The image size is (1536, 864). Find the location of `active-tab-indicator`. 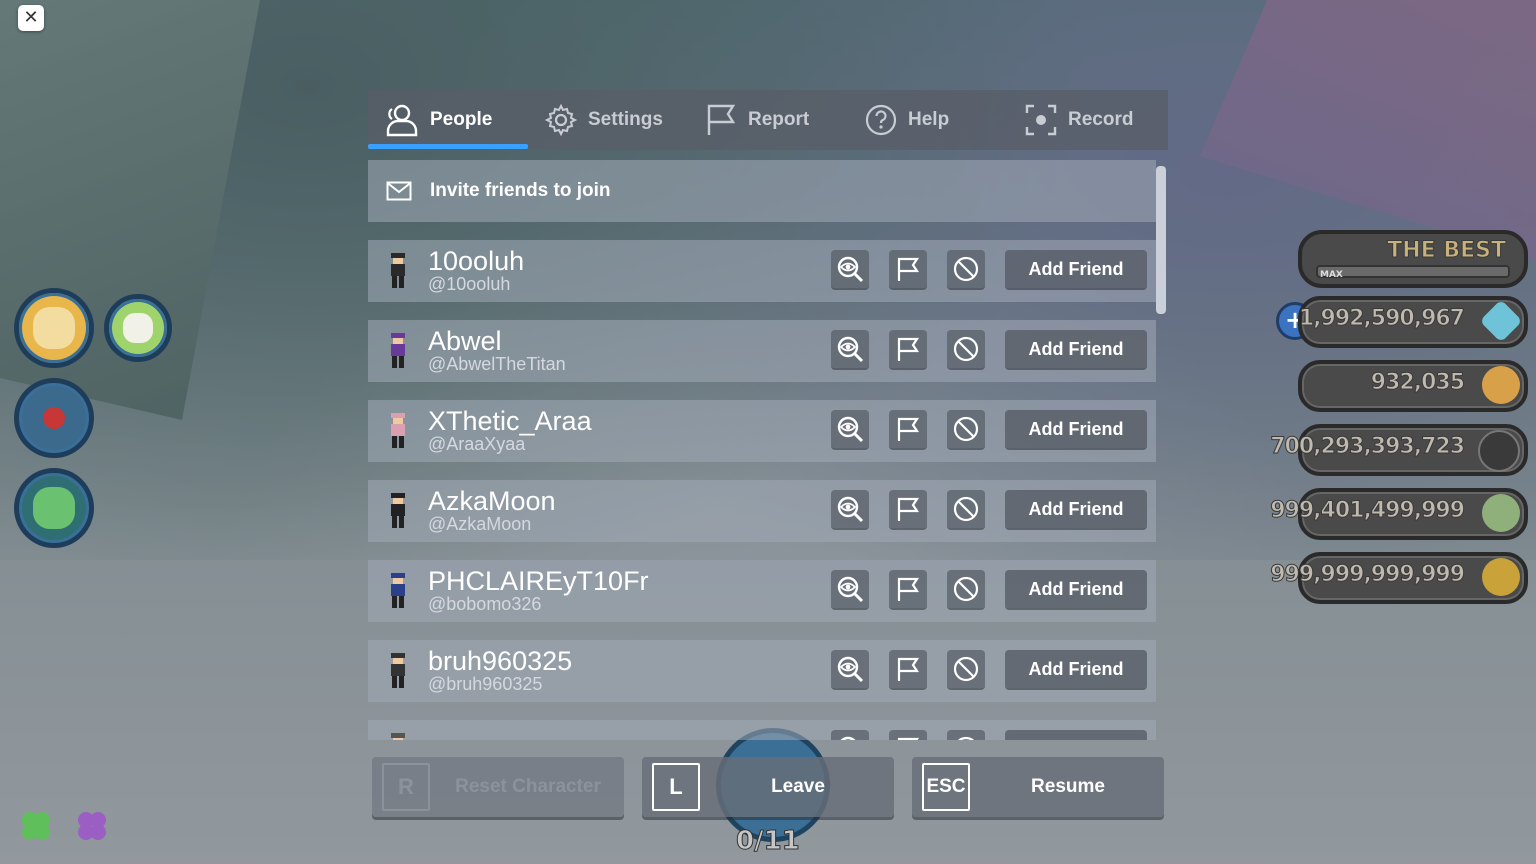

active-tab-indicator is located at coordinates (448, 146).